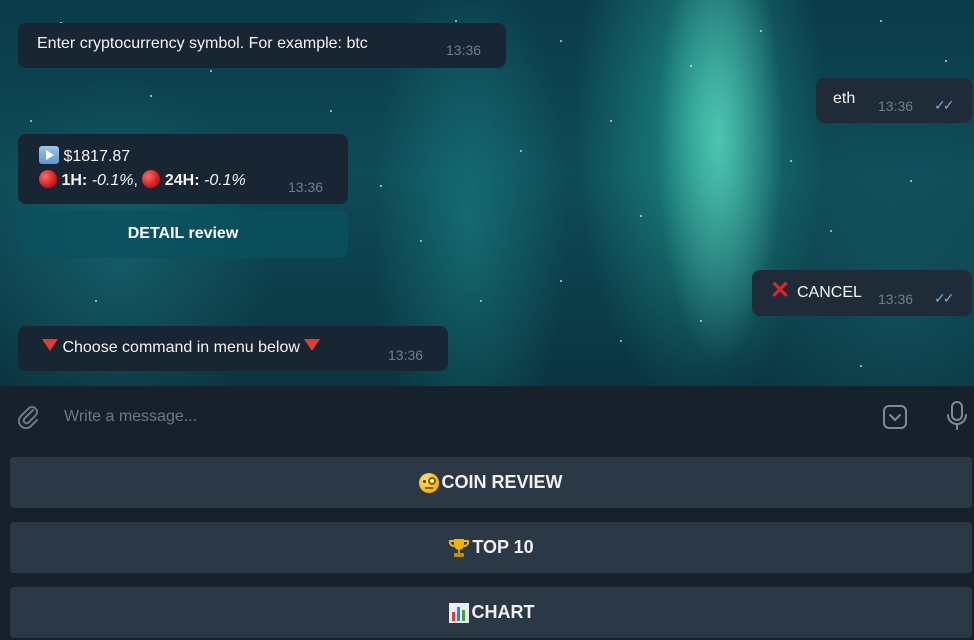 This screenshot has height=640, width=974. I want to click on trophy-icon, so click(459, 548).